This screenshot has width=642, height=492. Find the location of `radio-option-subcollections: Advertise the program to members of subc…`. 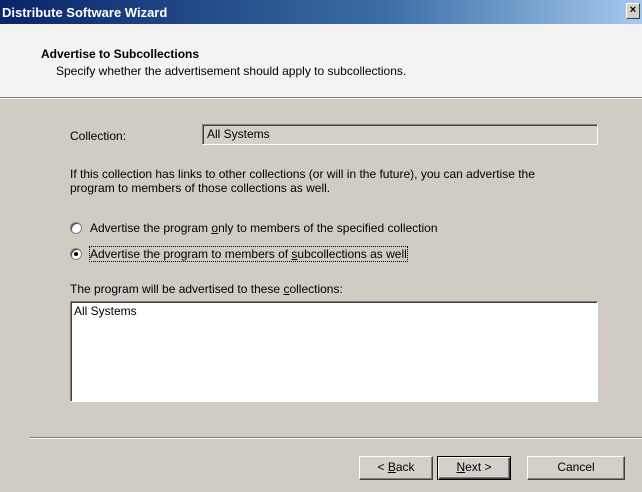

radio-option-subcollections: Advertise the program to members of subc… is located at coordinates (239, 254).